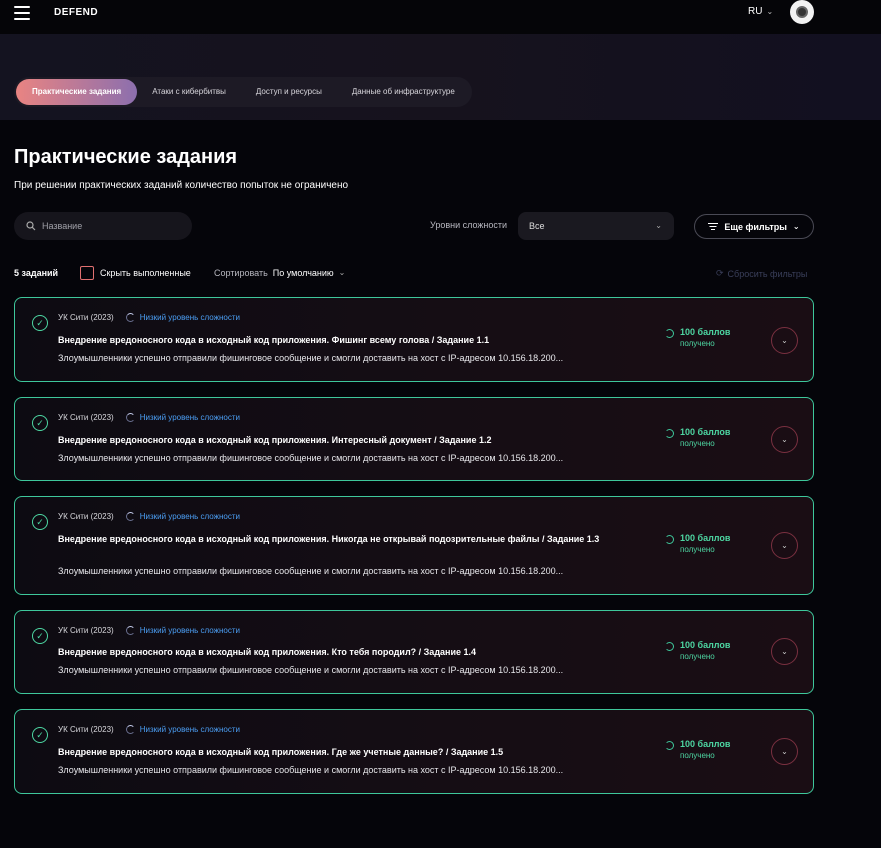 This screenshot has height=848, width=881. I want to click on hide-completed-checkbox, so click(87, 273).